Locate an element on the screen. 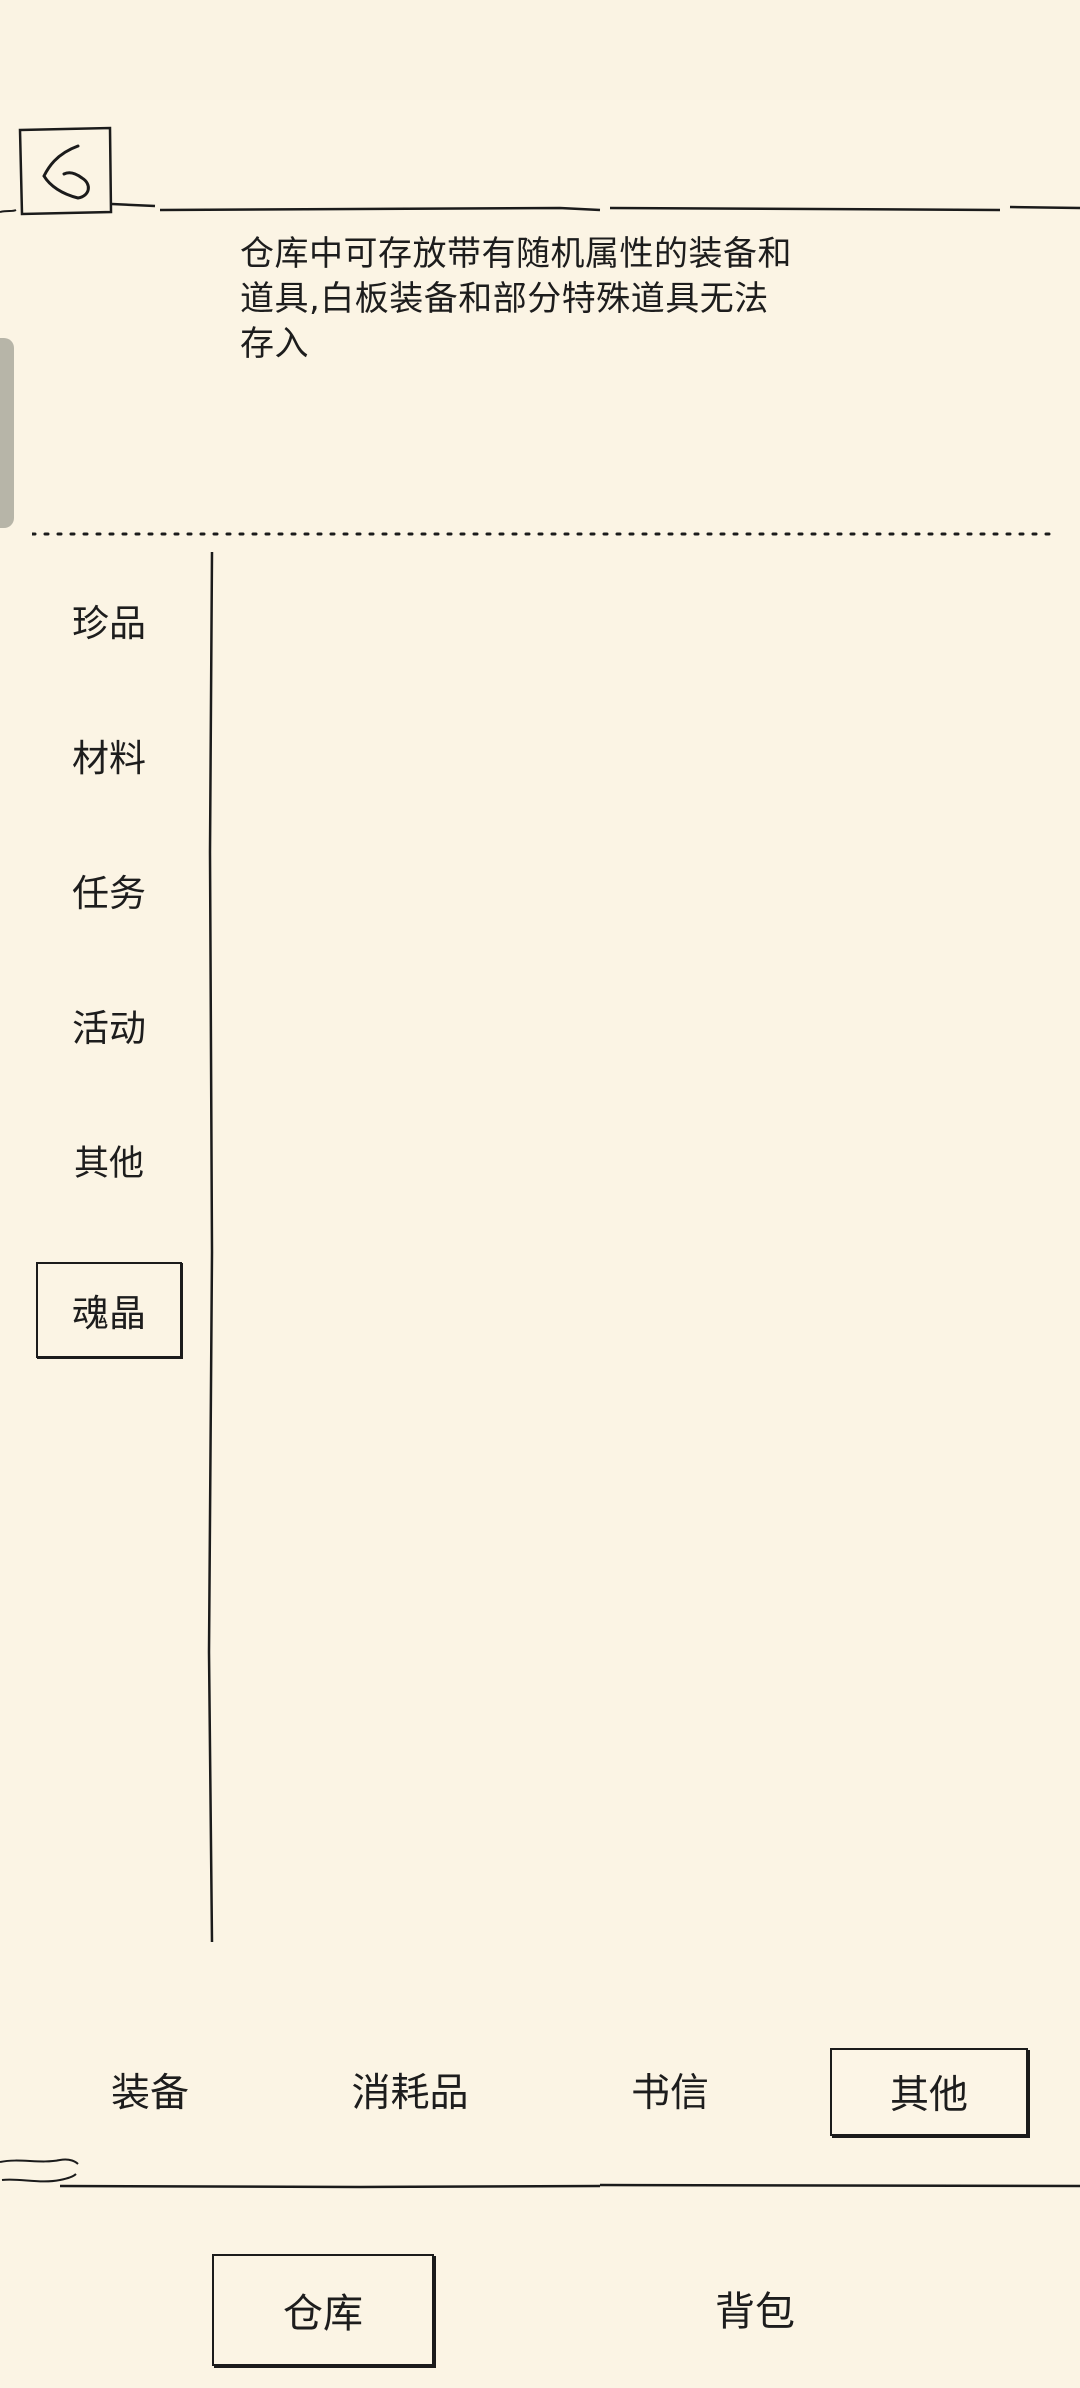 This screenshot has height=2388, width=1080. tab-consumables: 消耗品 is located at coordinates (410, 2090).